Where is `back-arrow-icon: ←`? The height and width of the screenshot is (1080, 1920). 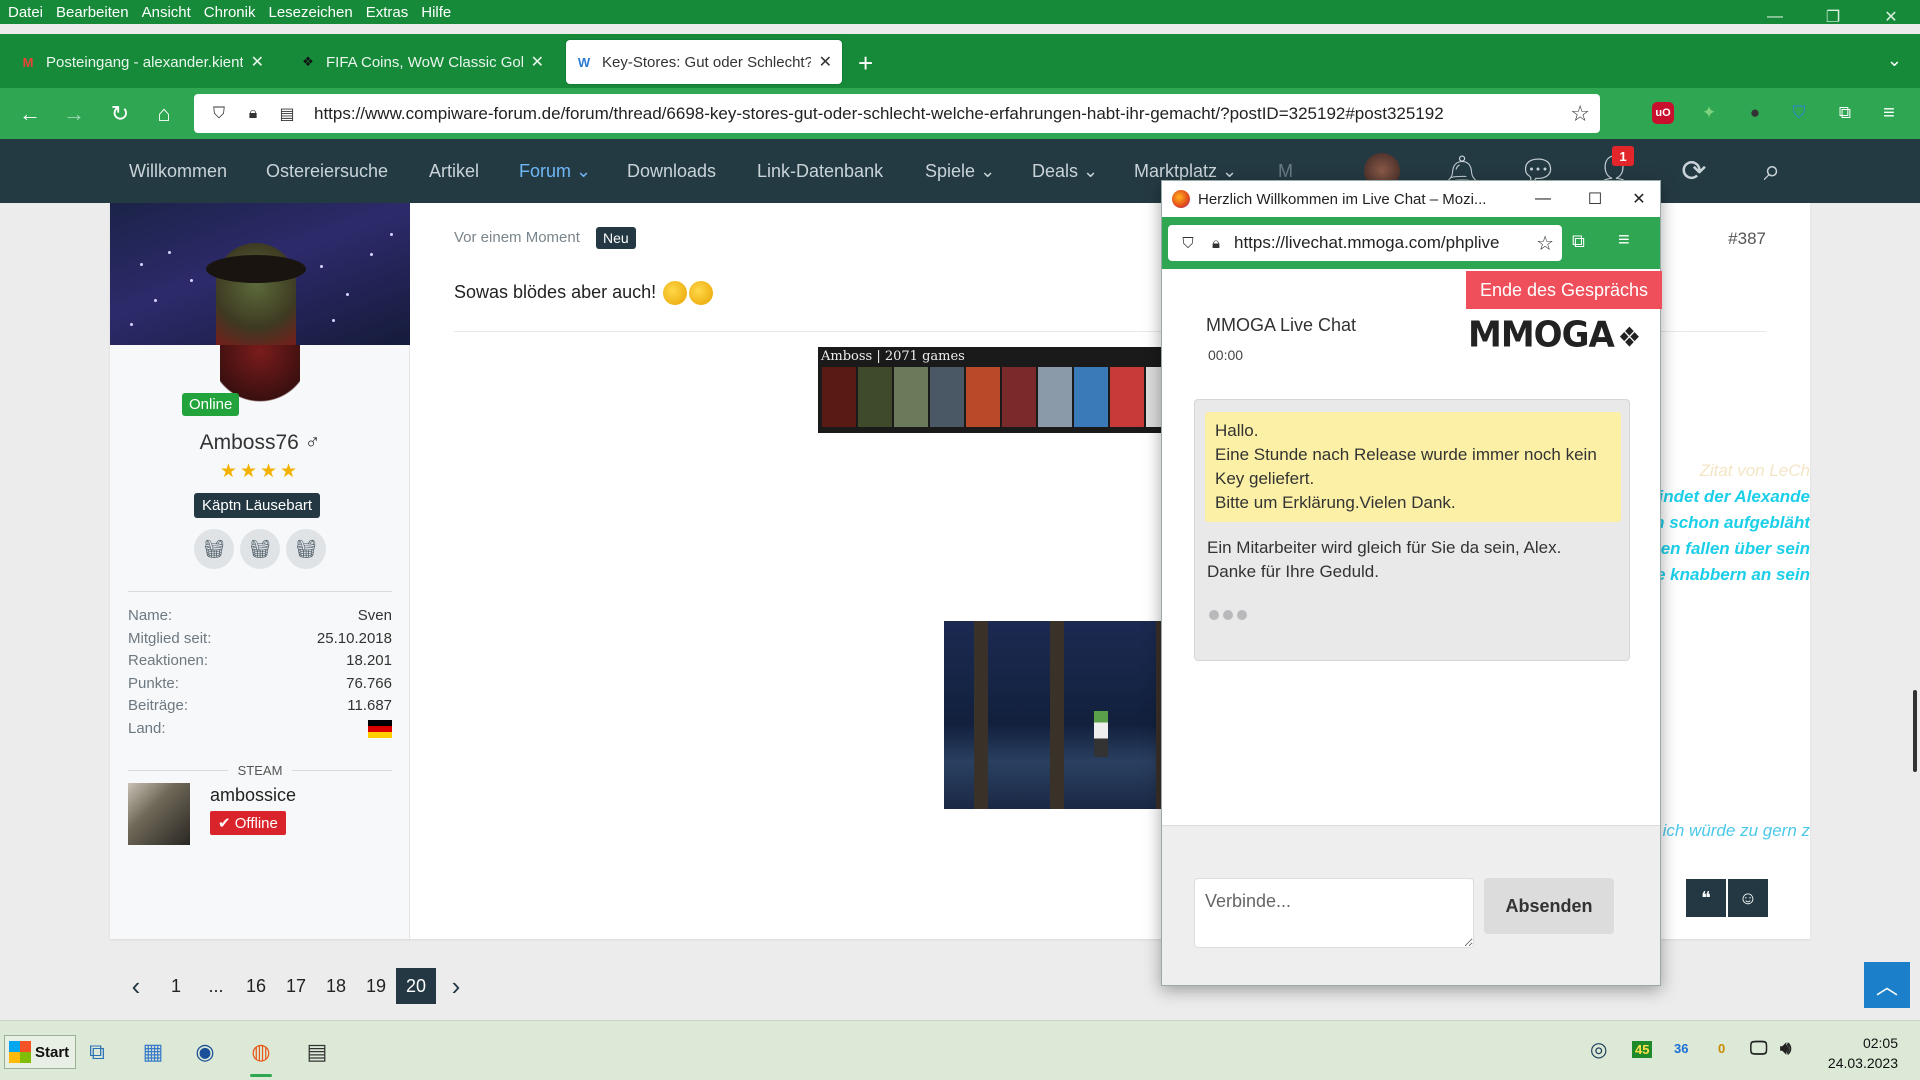
back-arrow-icon: ← is located at coordinates (30, 114).